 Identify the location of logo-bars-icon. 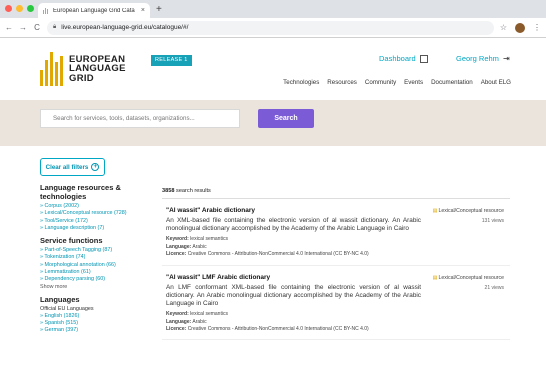
(51, 69).